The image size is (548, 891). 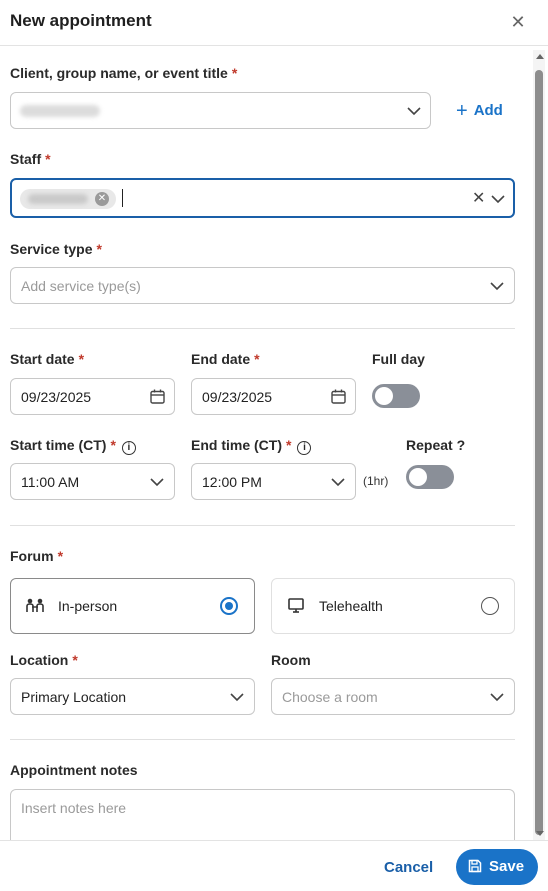 What do you see at coordinates (237, 397) in the screenshot?
I see `end-date-value: 09/23/2025` at bounding box center [237, 397].